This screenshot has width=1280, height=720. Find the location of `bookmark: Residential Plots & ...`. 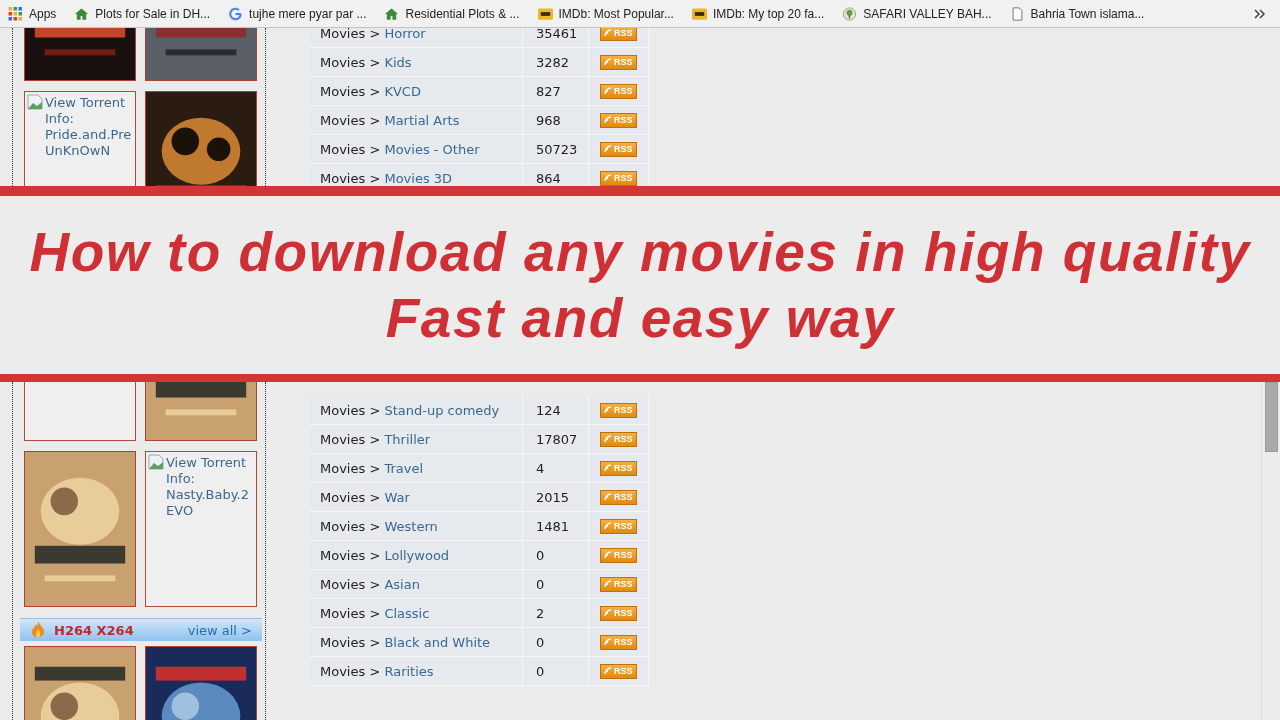

bookmark: Residential Plots & ... is located at coordinates (452, 13).